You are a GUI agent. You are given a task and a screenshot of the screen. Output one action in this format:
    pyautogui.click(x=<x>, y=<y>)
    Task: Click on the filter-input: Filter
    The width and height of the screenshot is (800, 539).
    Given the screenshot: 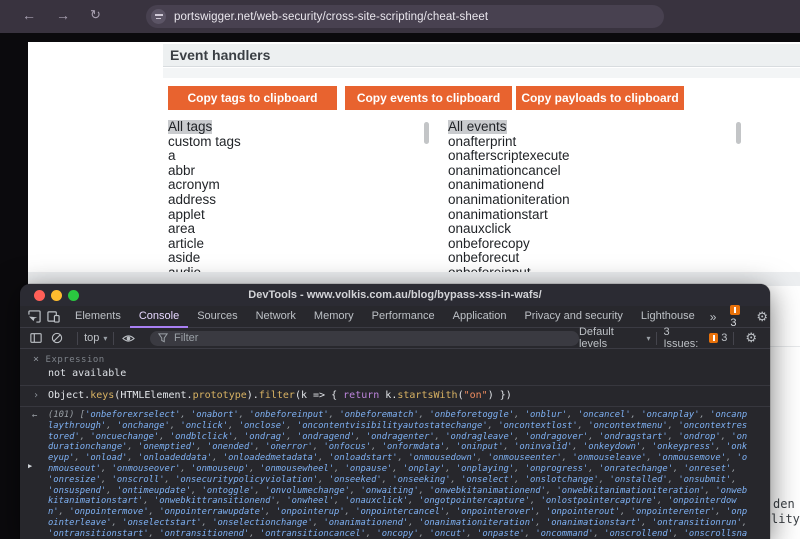 What is the action you would take?
    pyautogui.click(x=364, y=338)
    